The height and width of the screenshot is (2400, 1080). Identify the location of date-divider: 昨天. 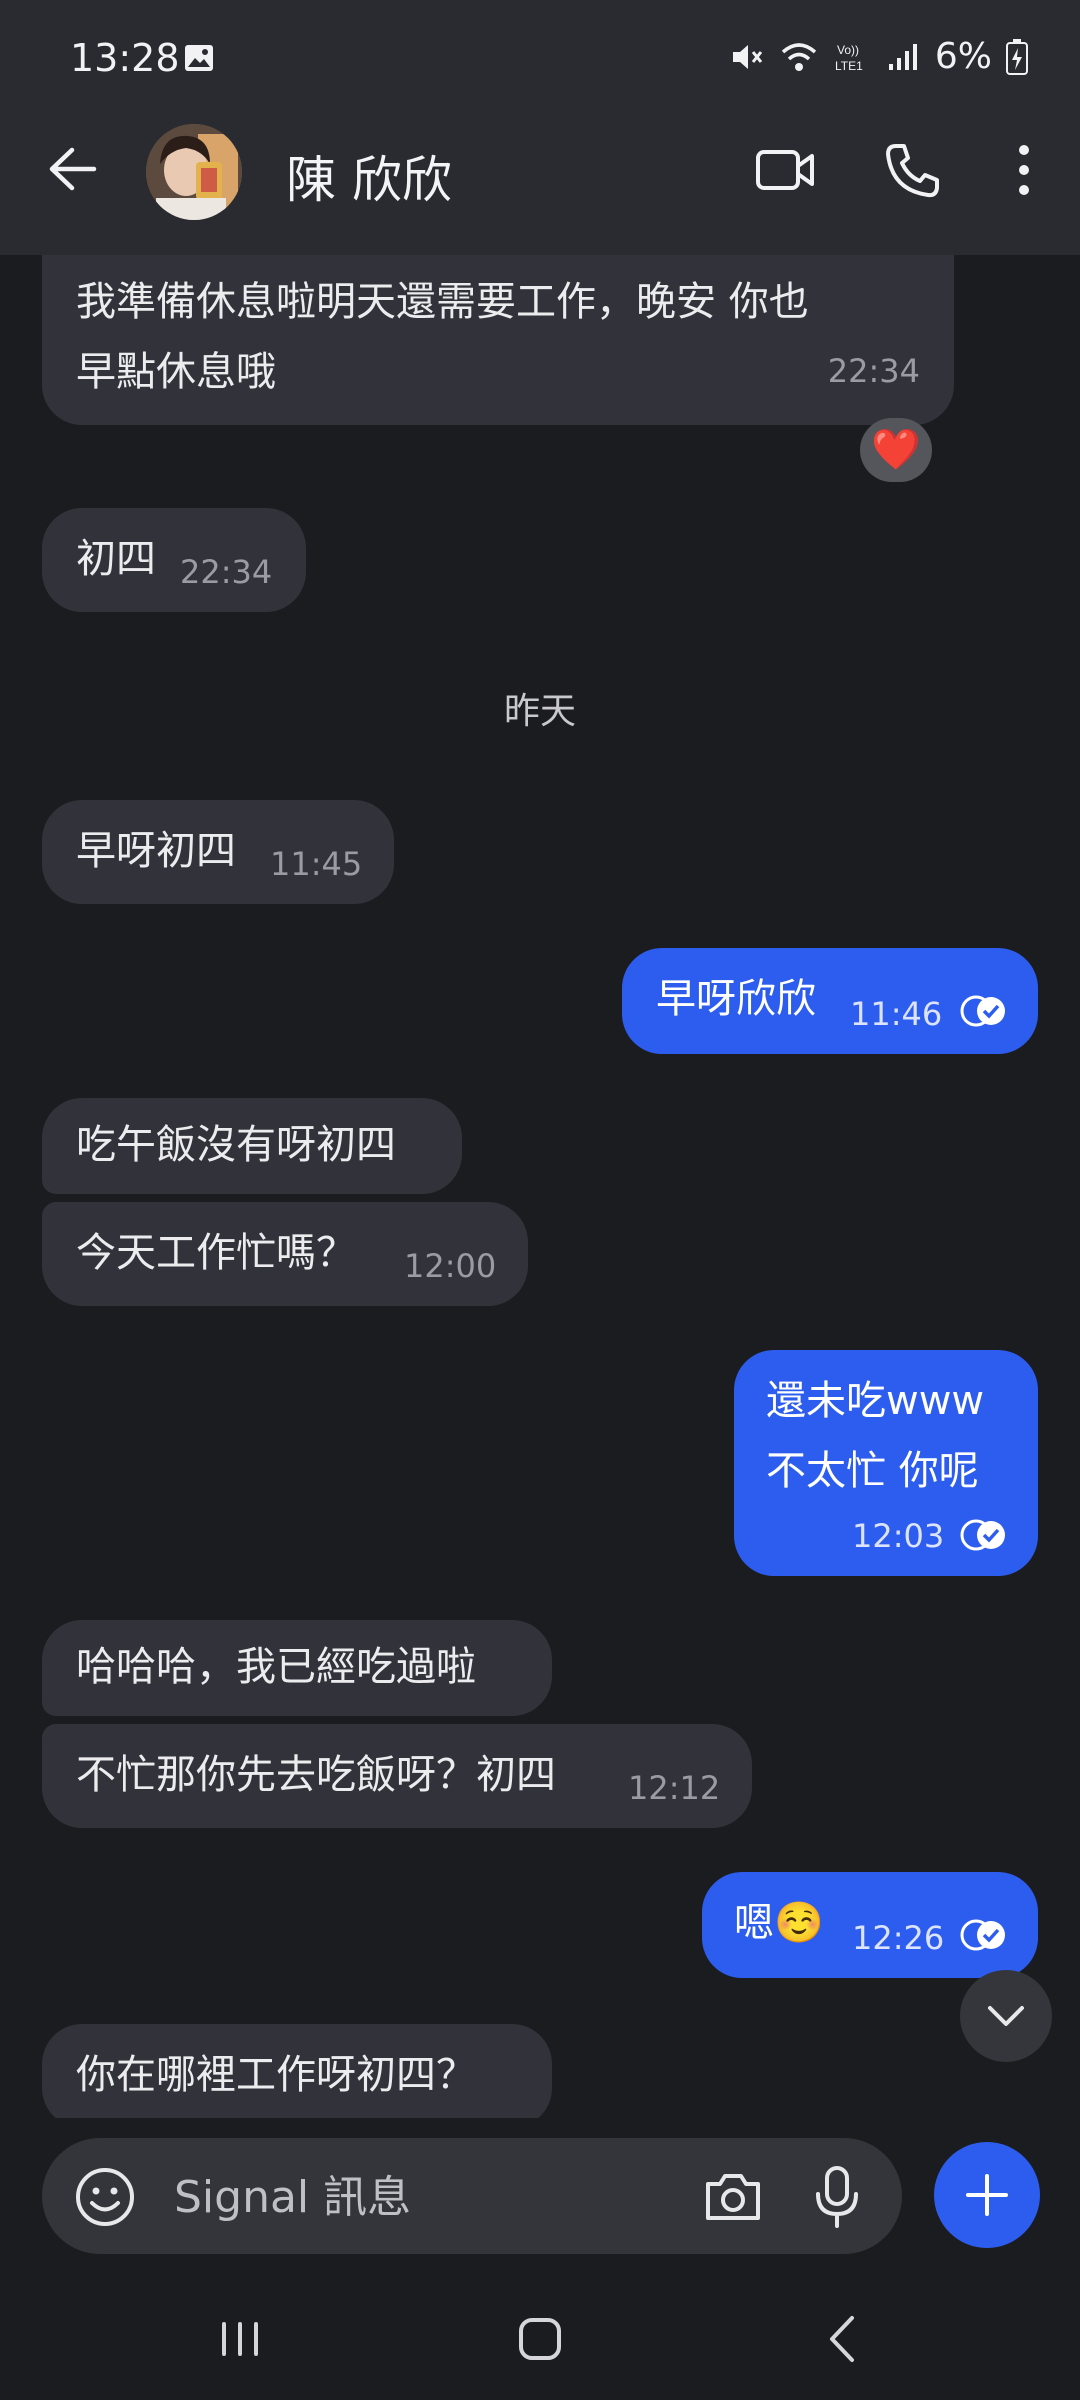
(539, 711).